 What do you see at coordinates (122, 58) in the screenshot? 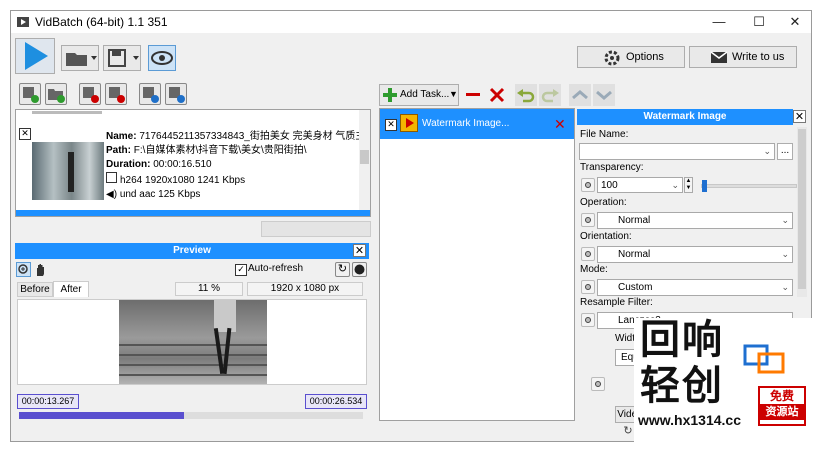
I see `save-button` at bounding box center [122, 58].